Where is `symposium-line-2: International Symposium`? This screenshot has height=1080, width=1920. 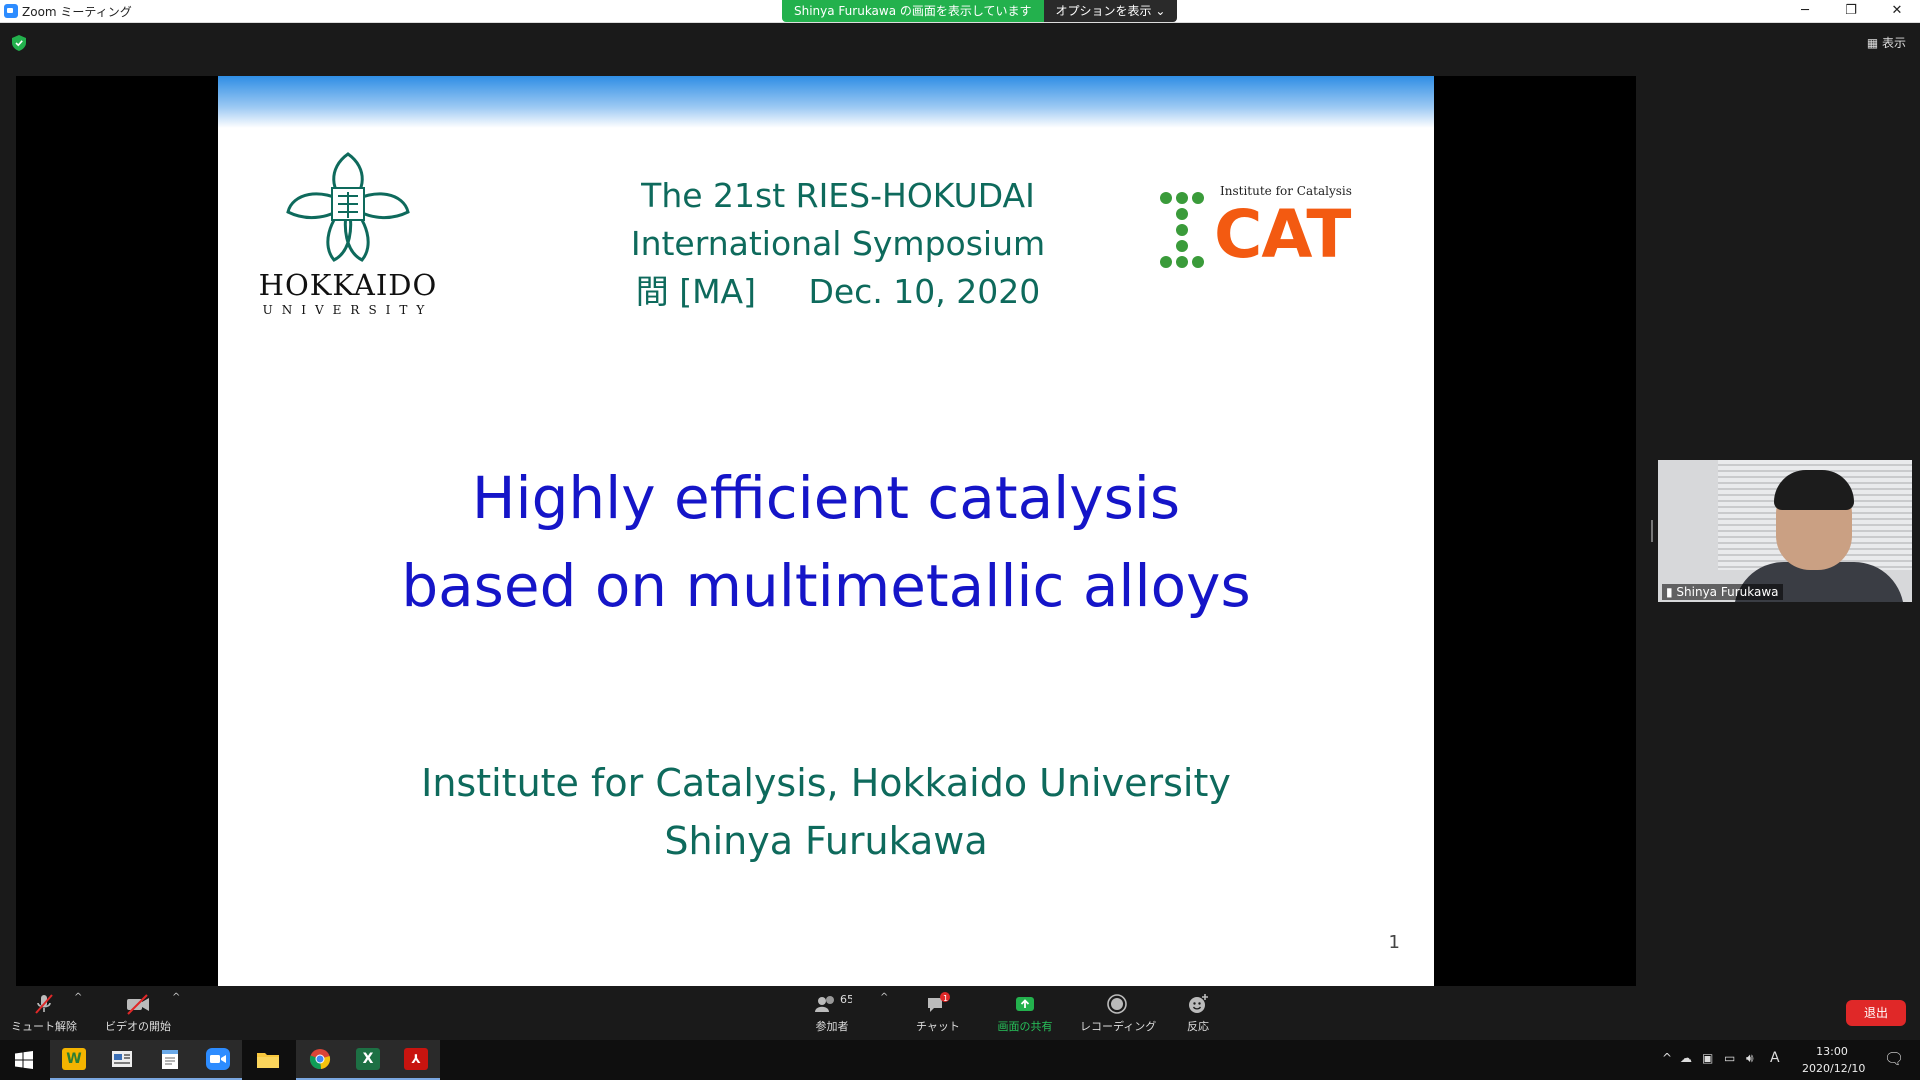 symposium-line-2: International Symposium is located at coordinates (838, 243).